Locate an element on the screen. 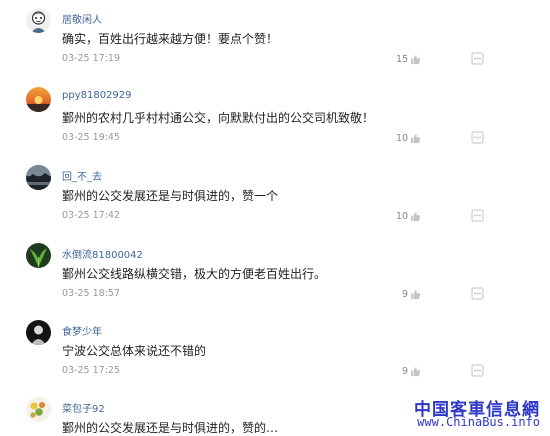 This screenshot has height=436, width=550. comment-text: 鄞州的公交发展还是与时俱进的，赞一个 is located at coordinates (170, 196).